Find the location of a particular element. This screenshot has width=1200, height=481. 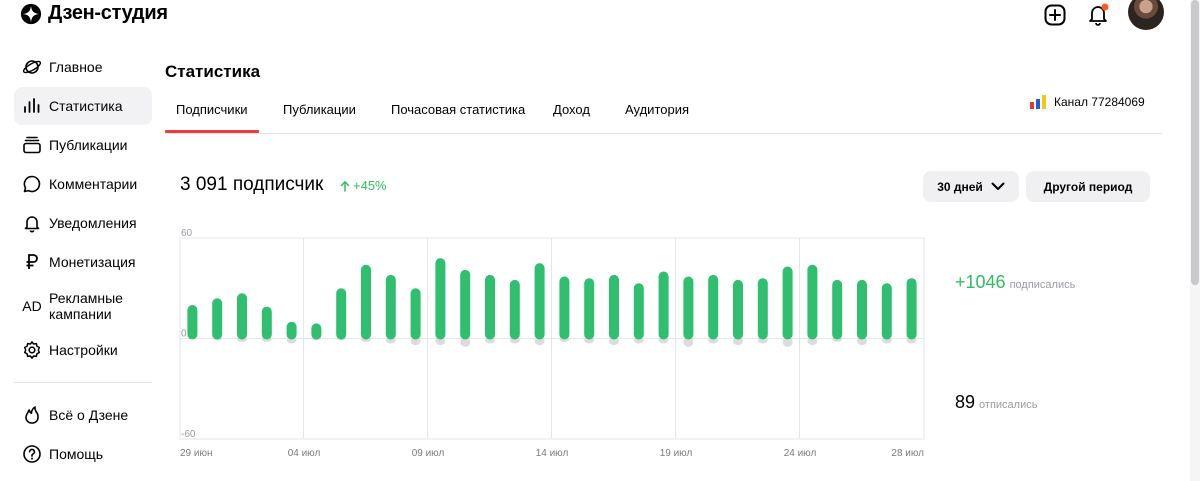

x-tick-label: 29 июн is located at coordinates (196, 453).